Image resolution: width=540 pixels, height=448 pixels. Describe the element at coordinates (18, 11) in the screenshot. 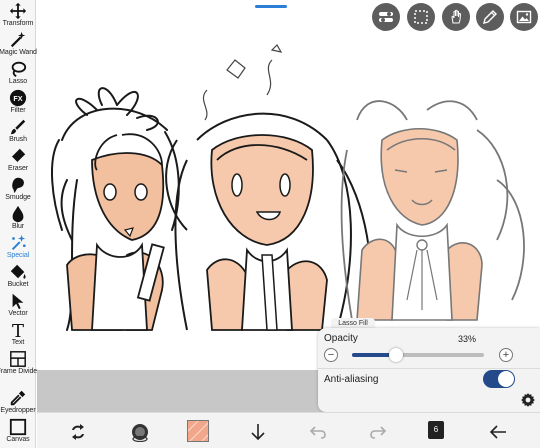

I see `transform-icon` at that location.